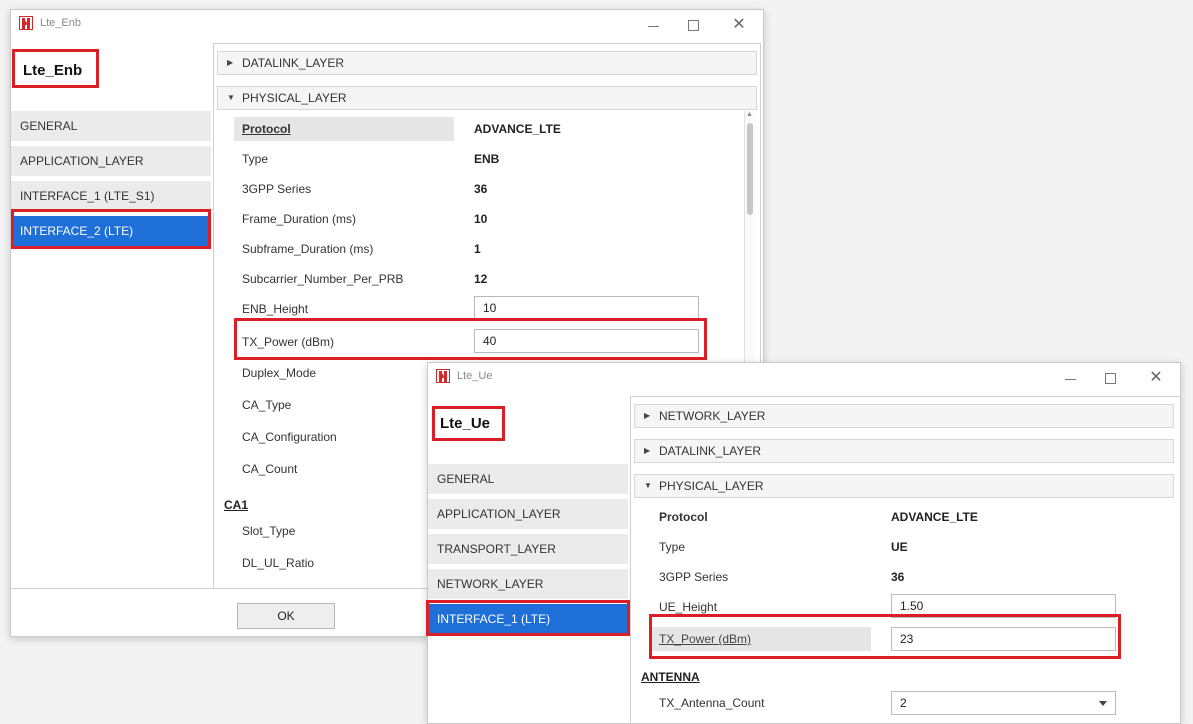 This screenshot has width=1193, height=724. Describe the element at coordinates (487, 159) in the screenshot. I see `prop-type-value: ENB` at that location.